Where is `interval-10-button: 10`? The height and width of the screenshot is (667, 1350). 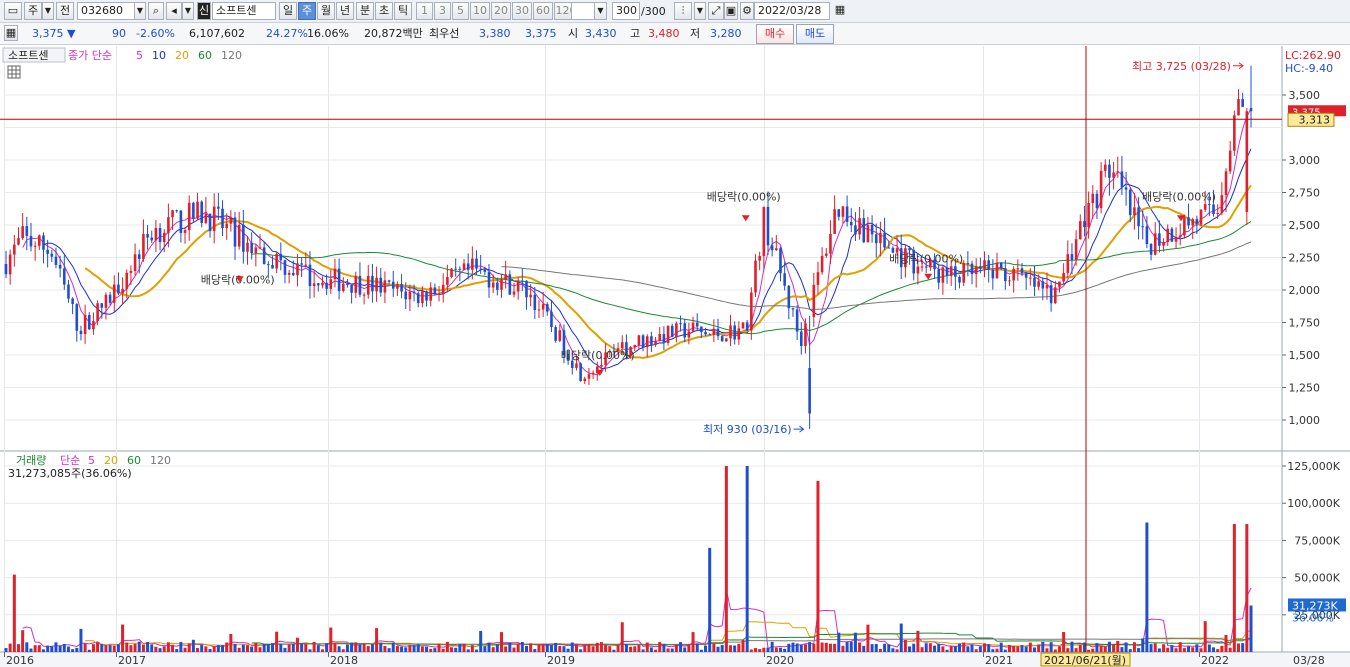
interval-10-button: 10 is located at coordinates (480, 11).